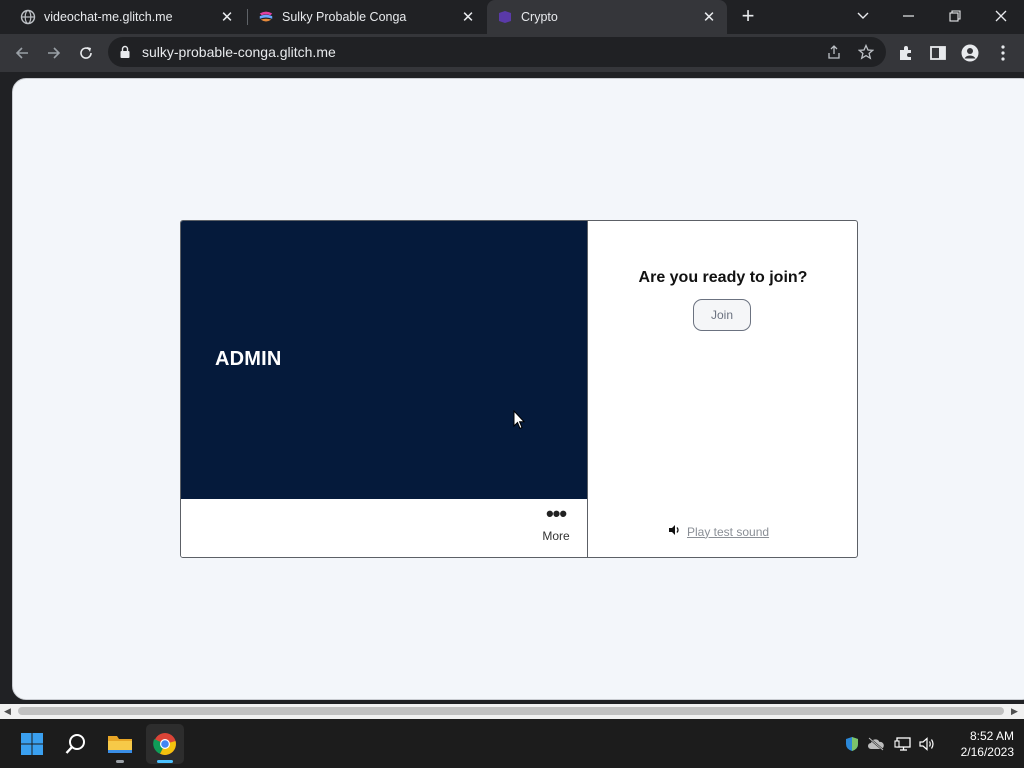 This screenshot has height=768, width=1024. Describe the element at coordinates (556, 513) in the screenshot. I see `more-dots-icon: •••` at that location.